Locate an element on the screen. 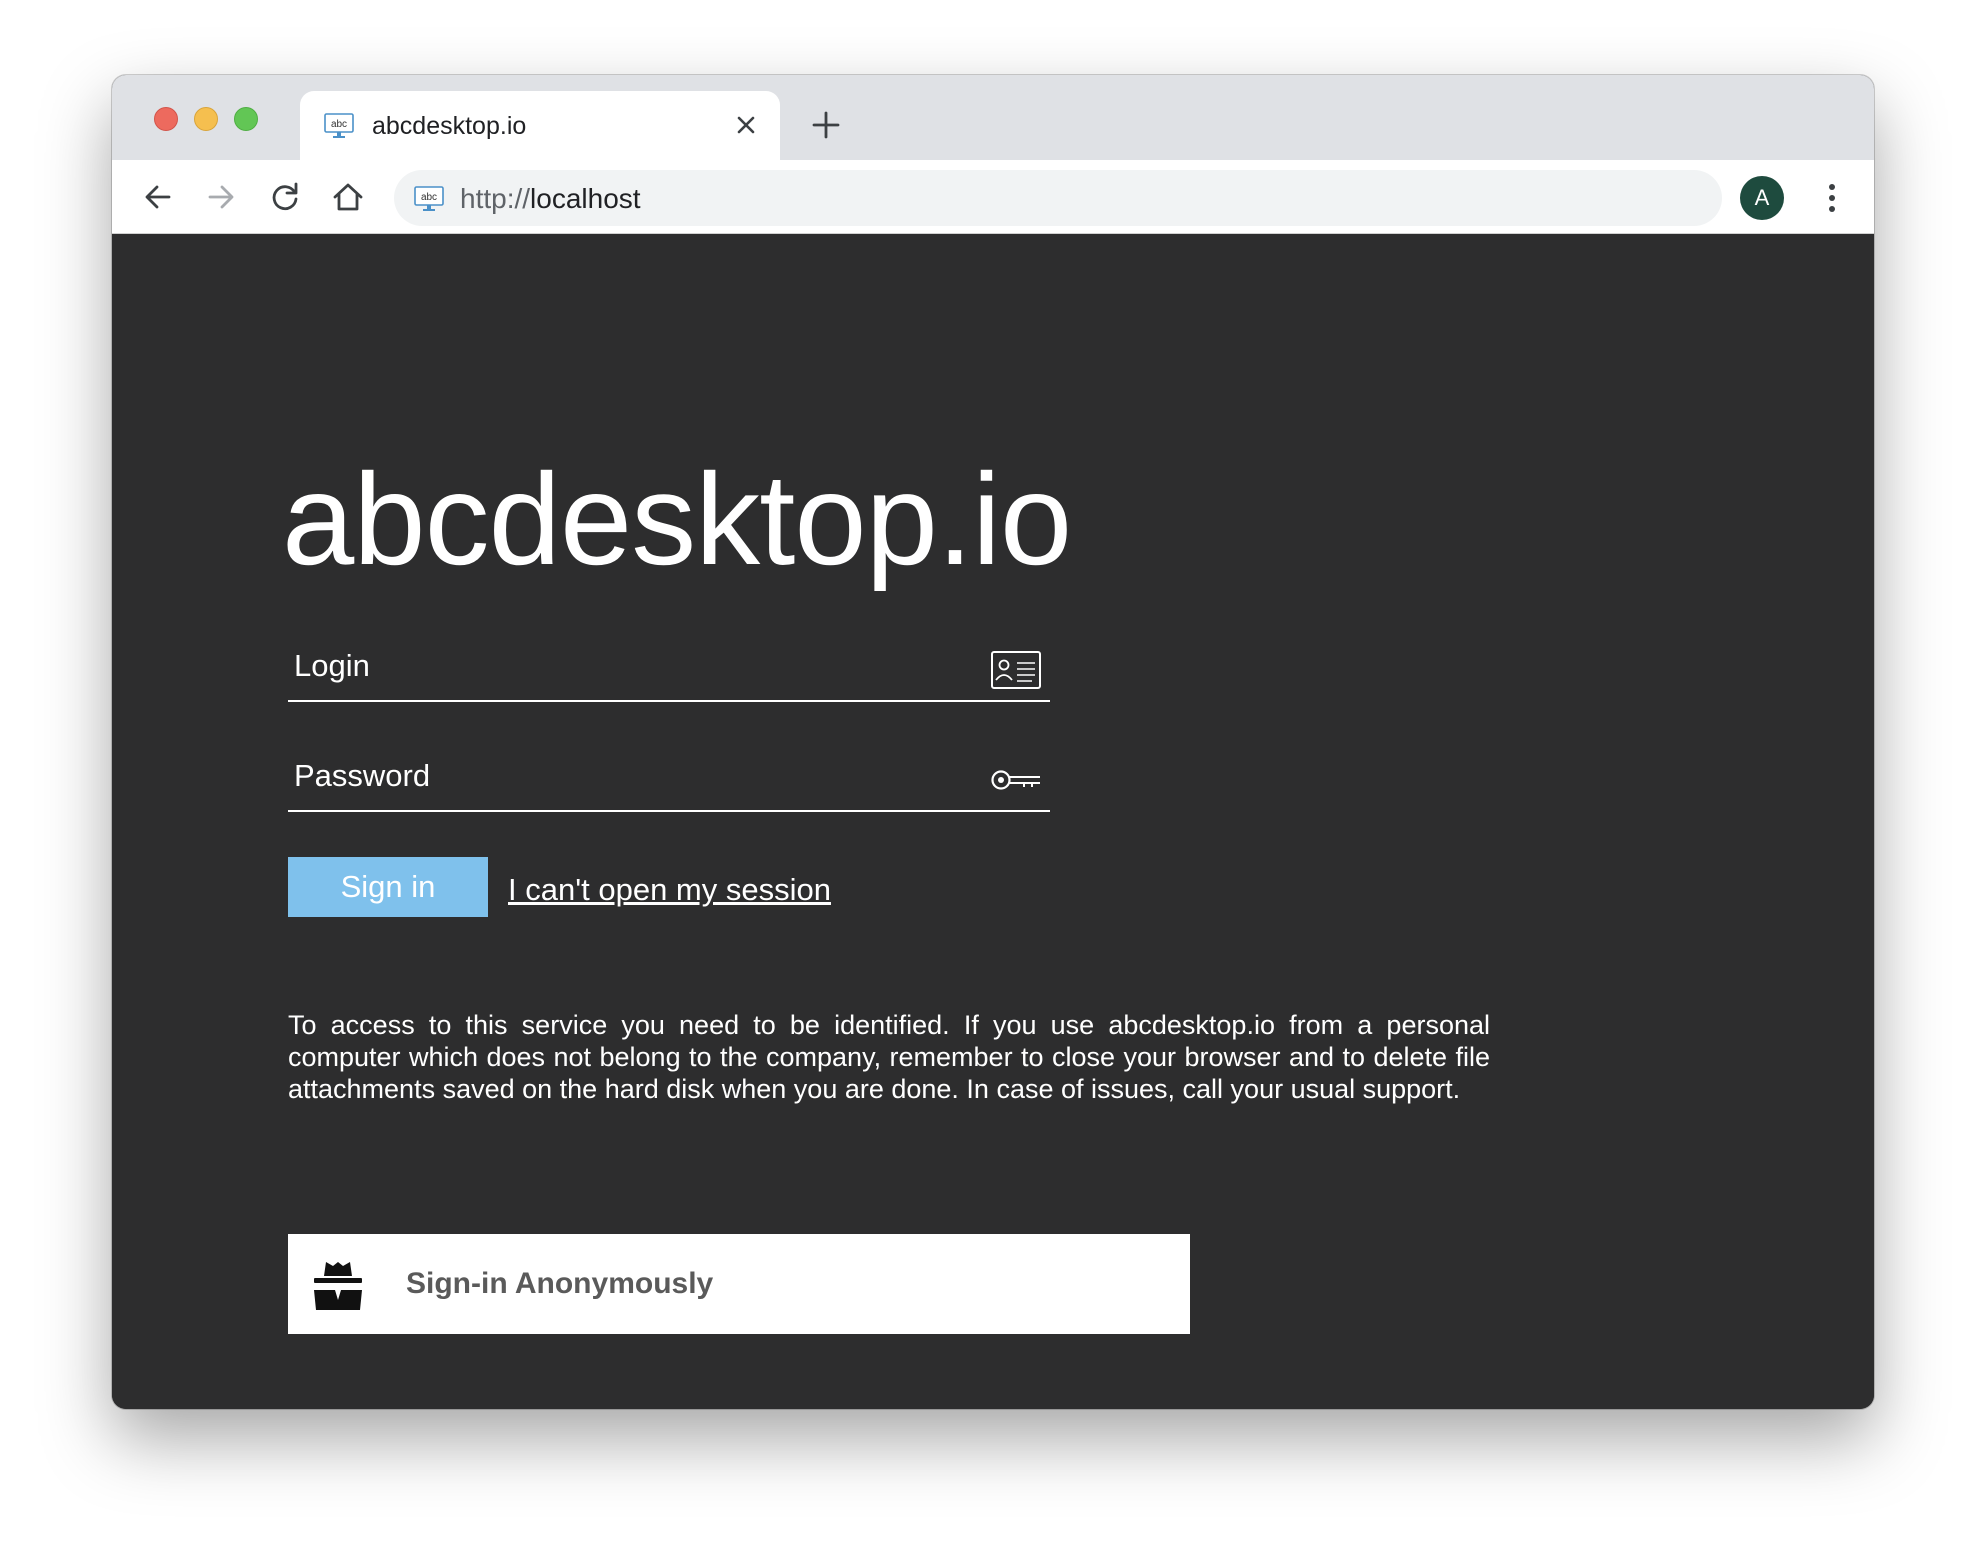 The height and width of the screenshot is (1556, 1980). sign-in-button: Sign in is located at coordinates (388, 887).